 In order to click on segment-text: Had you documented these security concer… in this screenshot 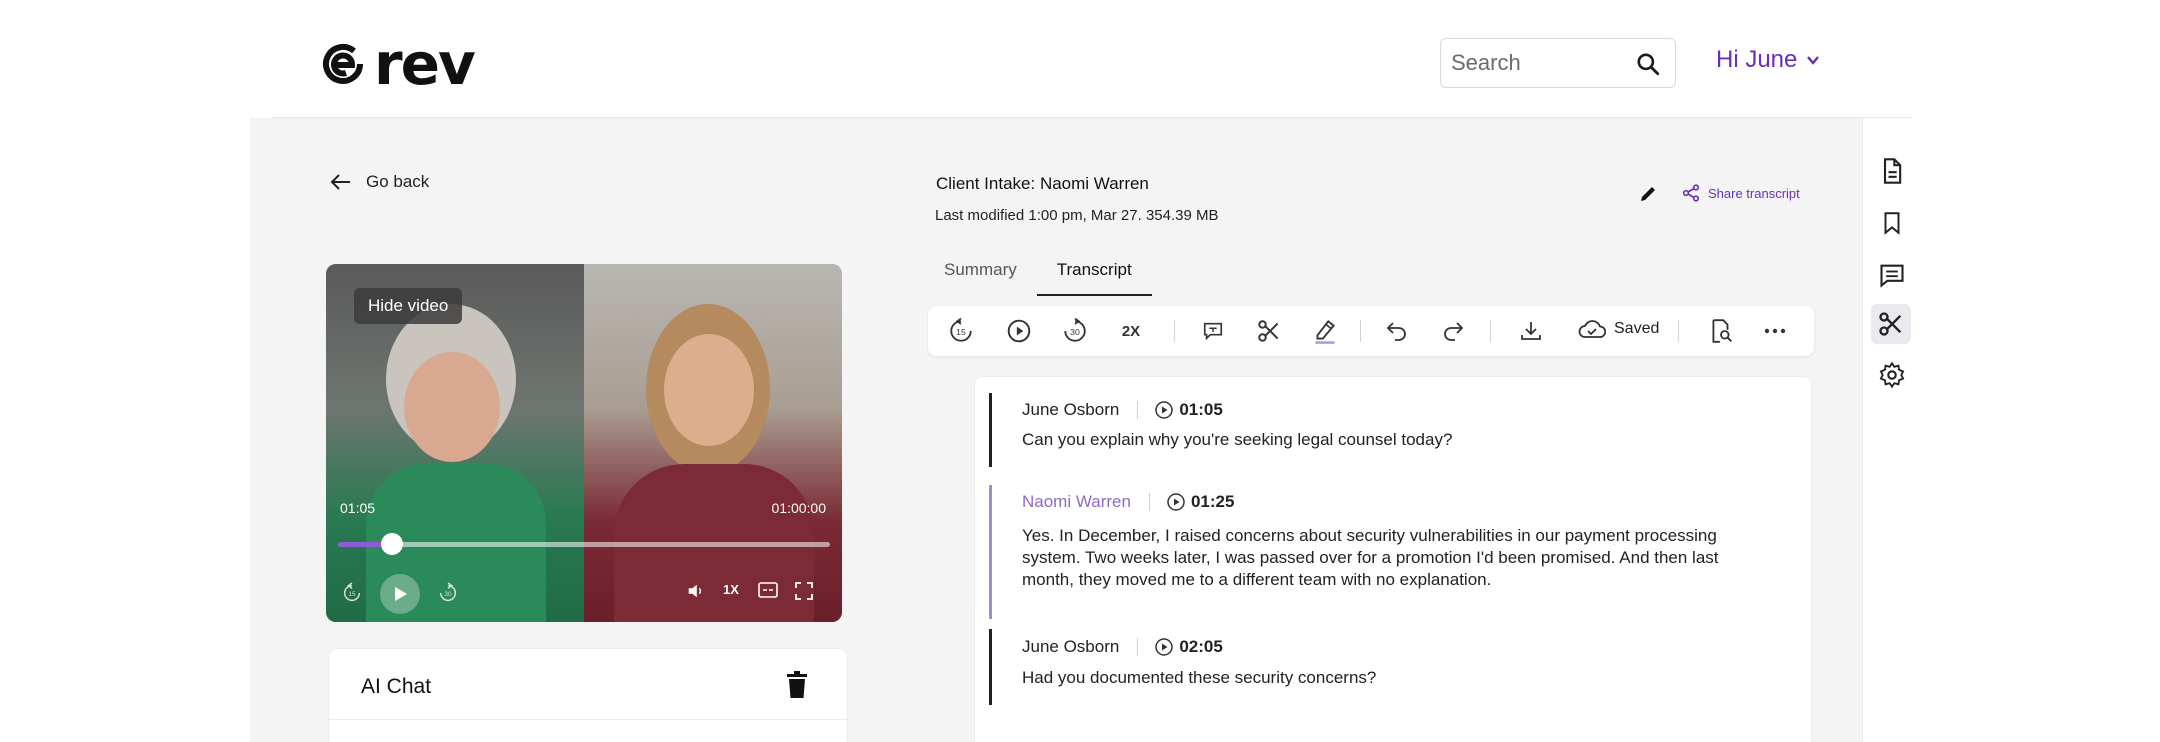, I will do `click(1392, 678)`.